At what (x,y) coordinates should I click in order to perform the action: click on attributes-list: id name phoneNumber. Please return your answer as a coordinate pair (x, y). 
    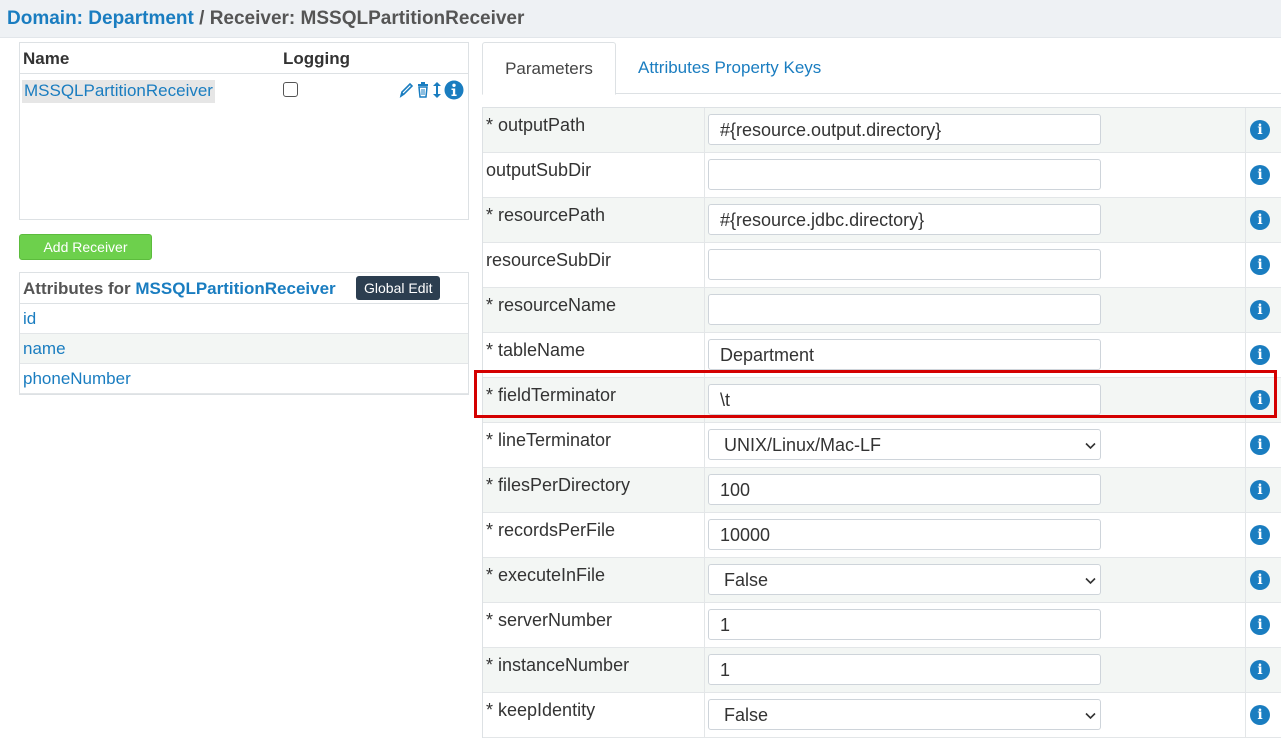
    Looking at the image, I should click on (244, 349).